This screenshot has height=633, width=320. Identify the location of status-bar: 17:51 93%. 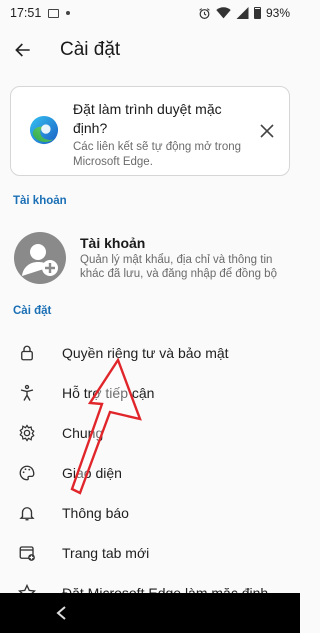
(150, 13).